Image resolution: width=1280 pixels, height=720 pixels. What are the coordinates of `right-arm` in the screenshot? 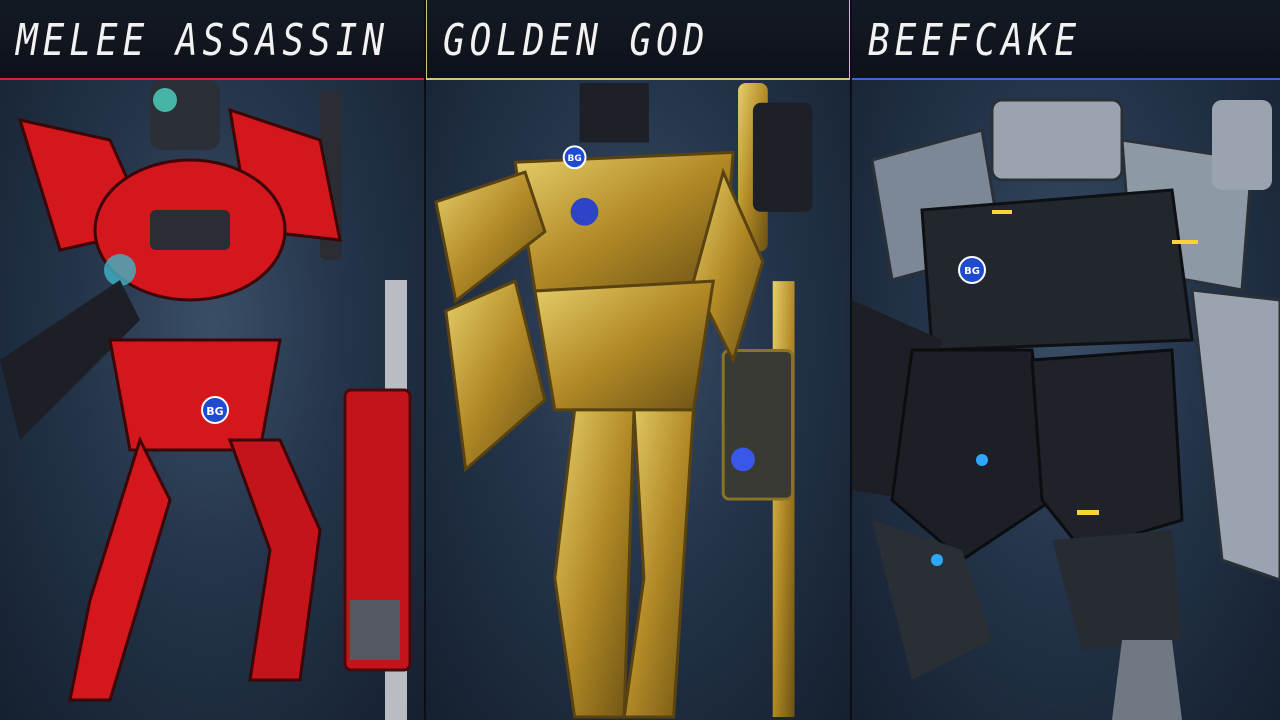 It's located at (1235, 435).